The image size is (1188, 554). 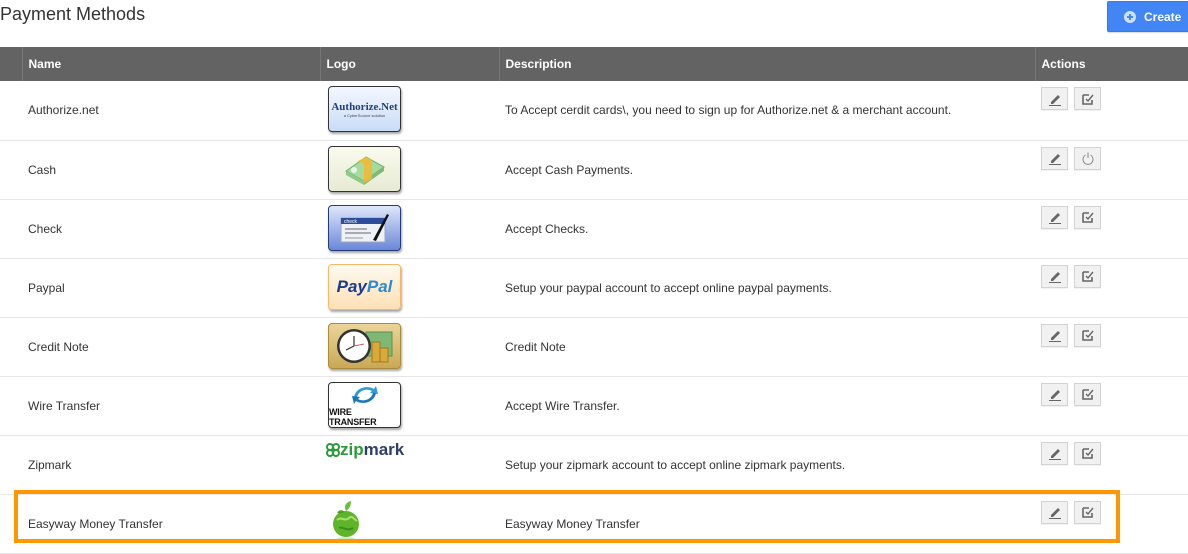 I want to click on create-button: Create, so click(x=1147, y=16).